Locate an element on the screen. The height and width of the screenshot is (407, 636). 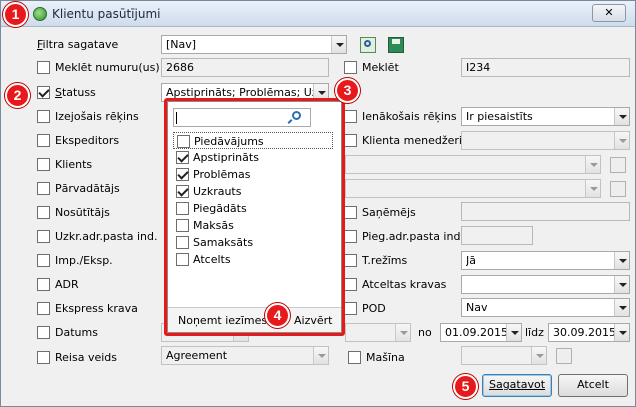
badge-4: 4 is located at coordinates (277, 315).